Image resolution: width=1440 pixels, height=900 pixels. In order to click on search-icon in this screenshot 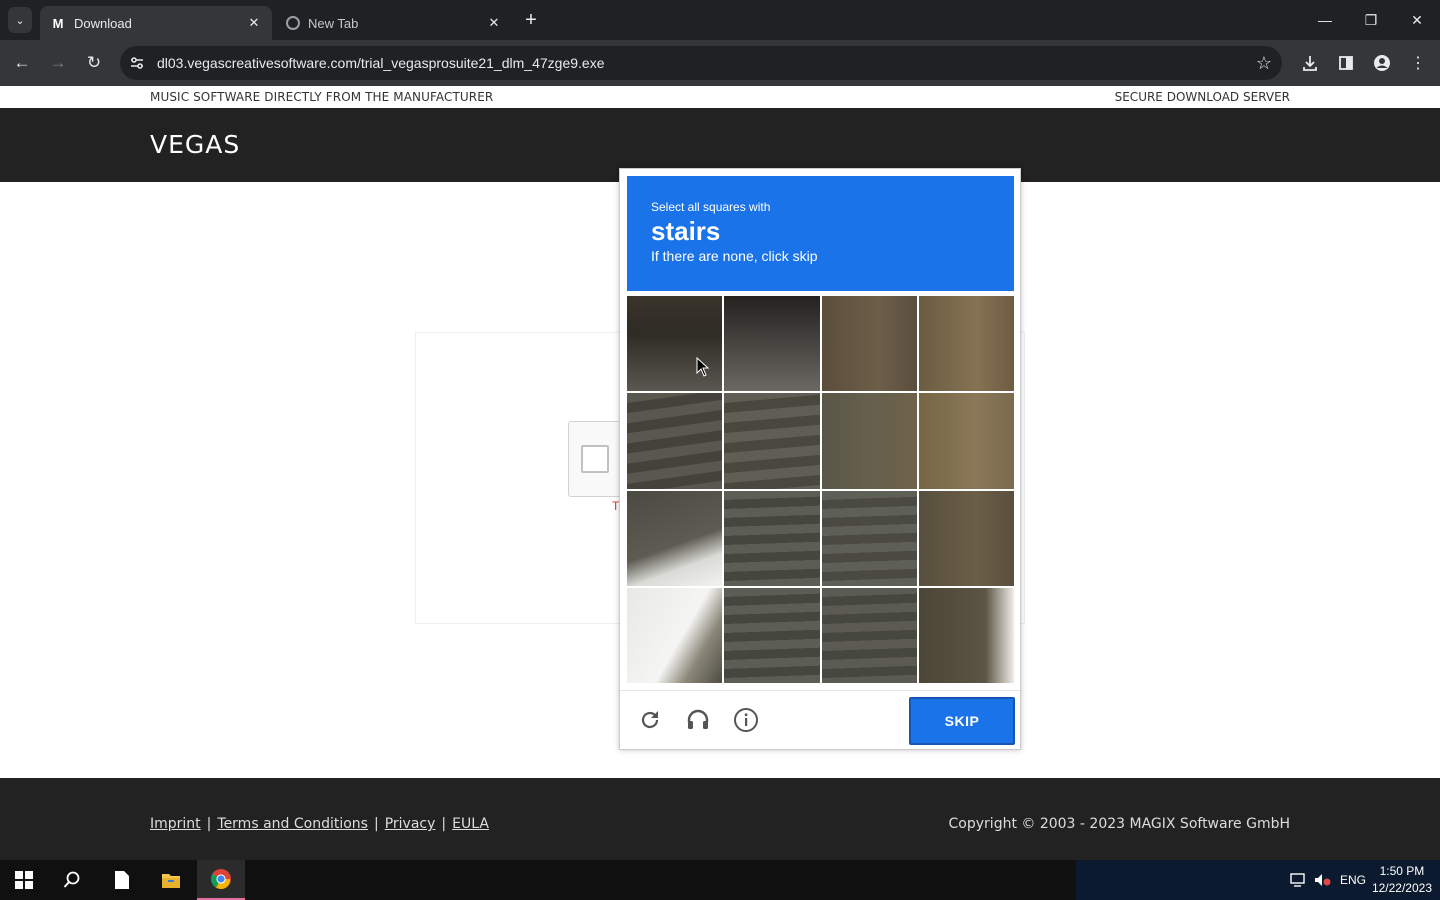, I will do `click(72, 880)`.